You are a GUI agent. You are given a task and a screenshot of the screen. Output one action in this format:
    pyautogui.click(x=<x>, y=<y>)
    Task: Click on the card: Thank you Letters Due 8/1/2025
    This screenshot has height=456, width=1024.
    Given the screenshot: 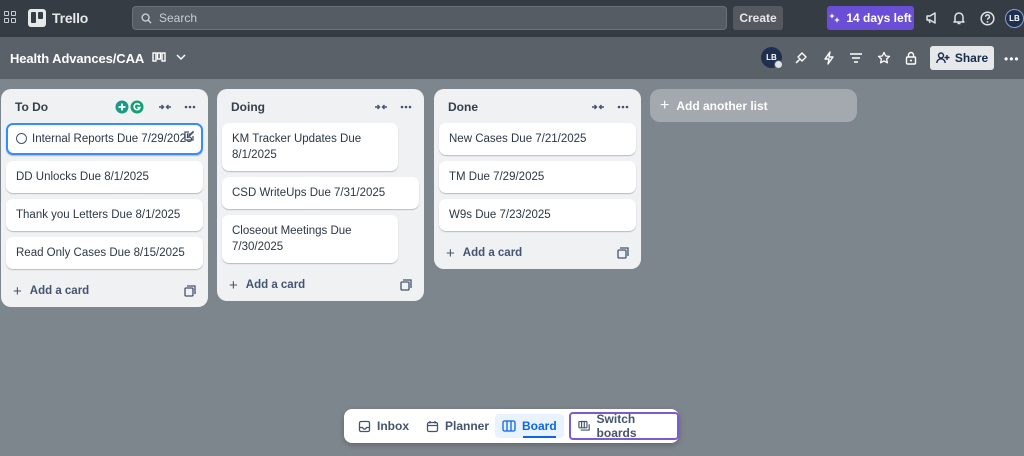 What is the action you would take?
    pyautogui.click(x=104, y=215)
    